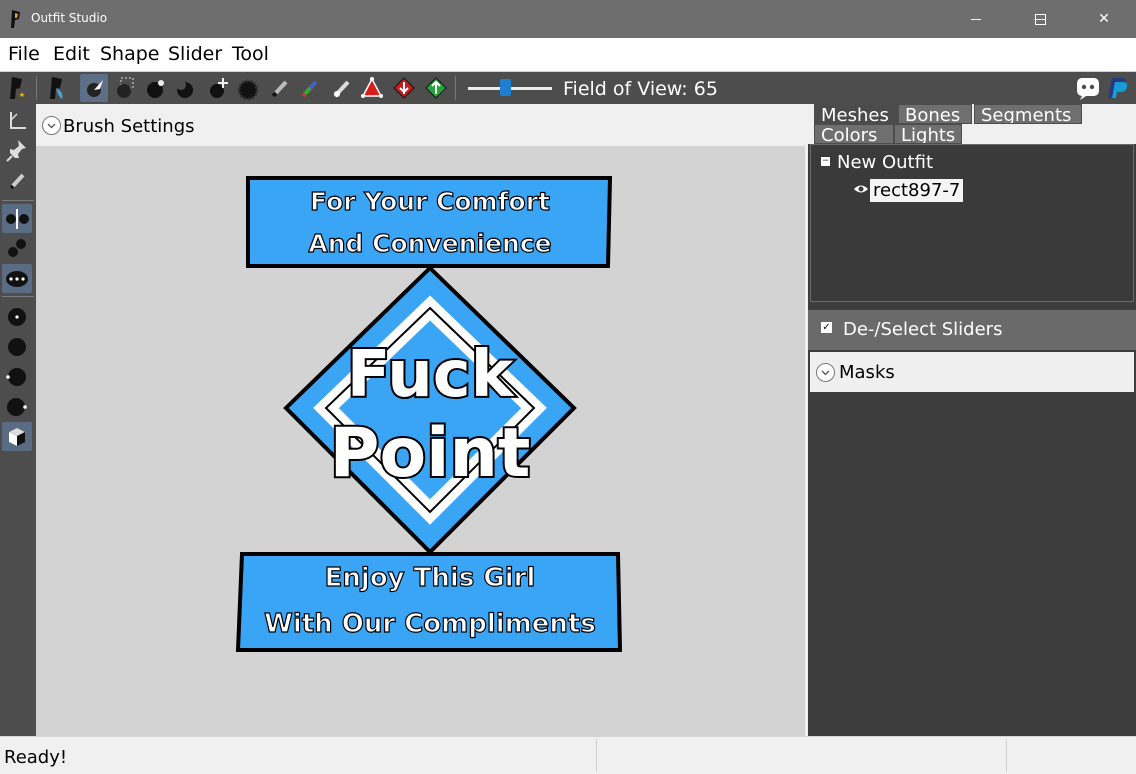  What do you see at coordinates (51, 125) in the screenshot?
I see `brush-settings-expand-icon` at bounding box center [51, 125].